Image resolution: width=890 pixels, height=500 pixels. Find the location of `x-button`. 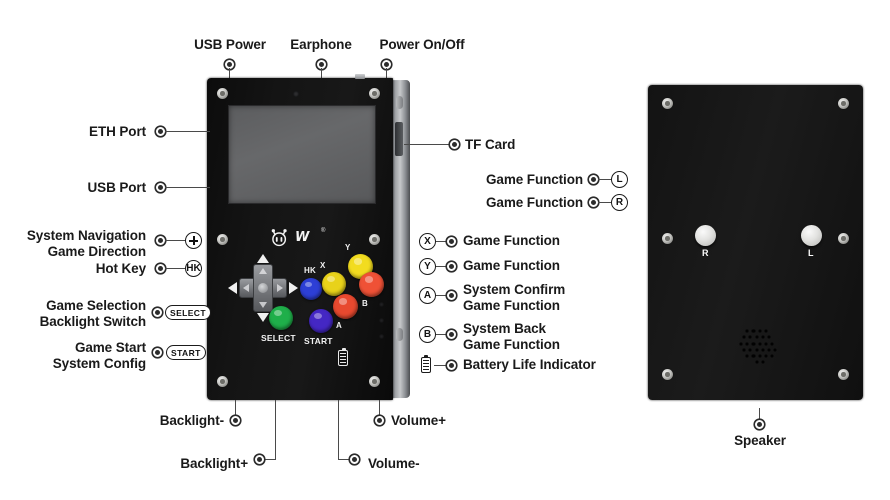

x-button is located at coordinates (334, 284).